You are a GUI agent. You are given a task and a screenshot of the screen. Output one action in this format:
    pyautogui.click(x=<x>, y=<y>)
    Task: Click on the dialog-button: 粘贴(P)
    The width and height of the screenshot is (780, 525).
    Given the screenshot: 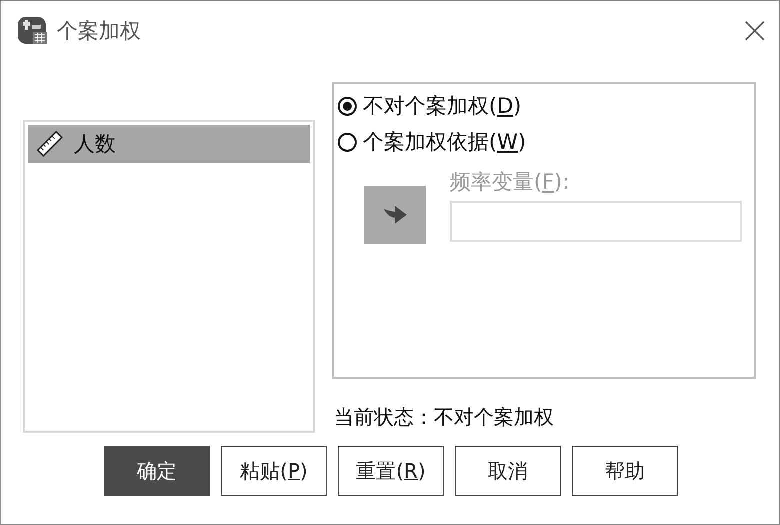 What is the action you would take?
    pyautogui.click(x=274, y=471)
    